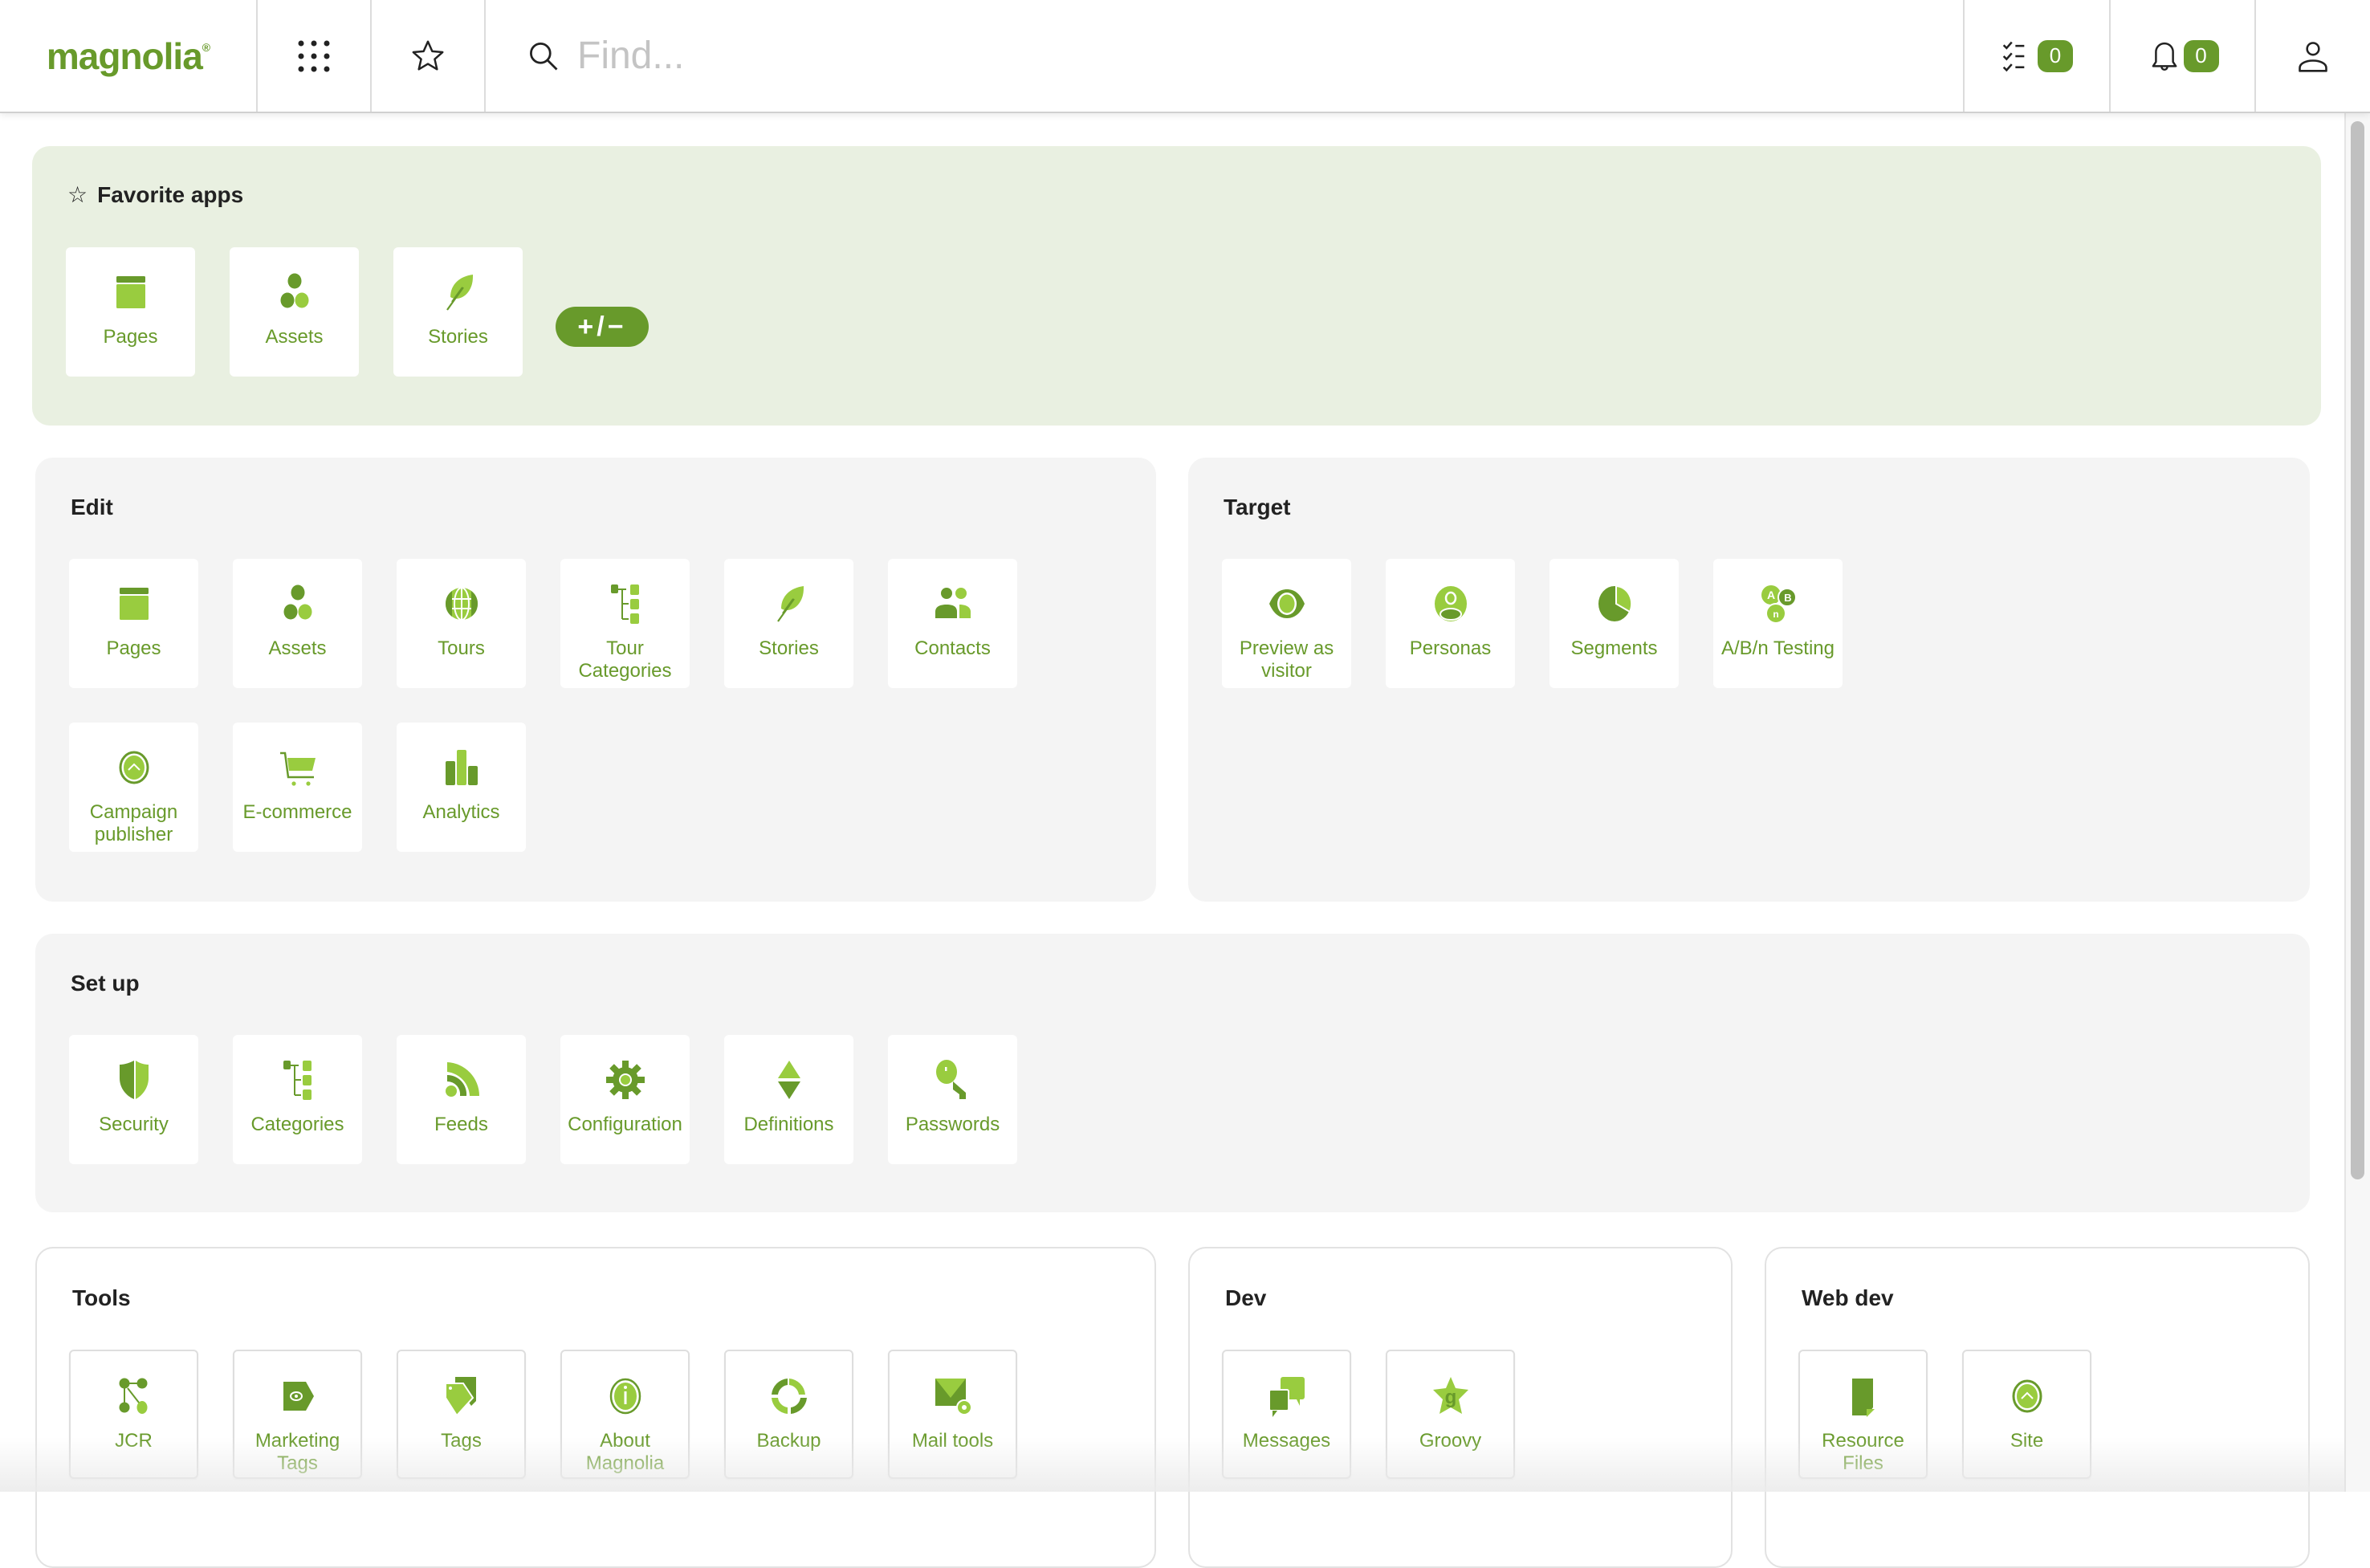 Image resolution: width=2370 pixels, height=1568 pixels. What do you see at coordinates (134, 767) in the screenshot?
I see `campaign-icon` at bounding box center [134, 767].